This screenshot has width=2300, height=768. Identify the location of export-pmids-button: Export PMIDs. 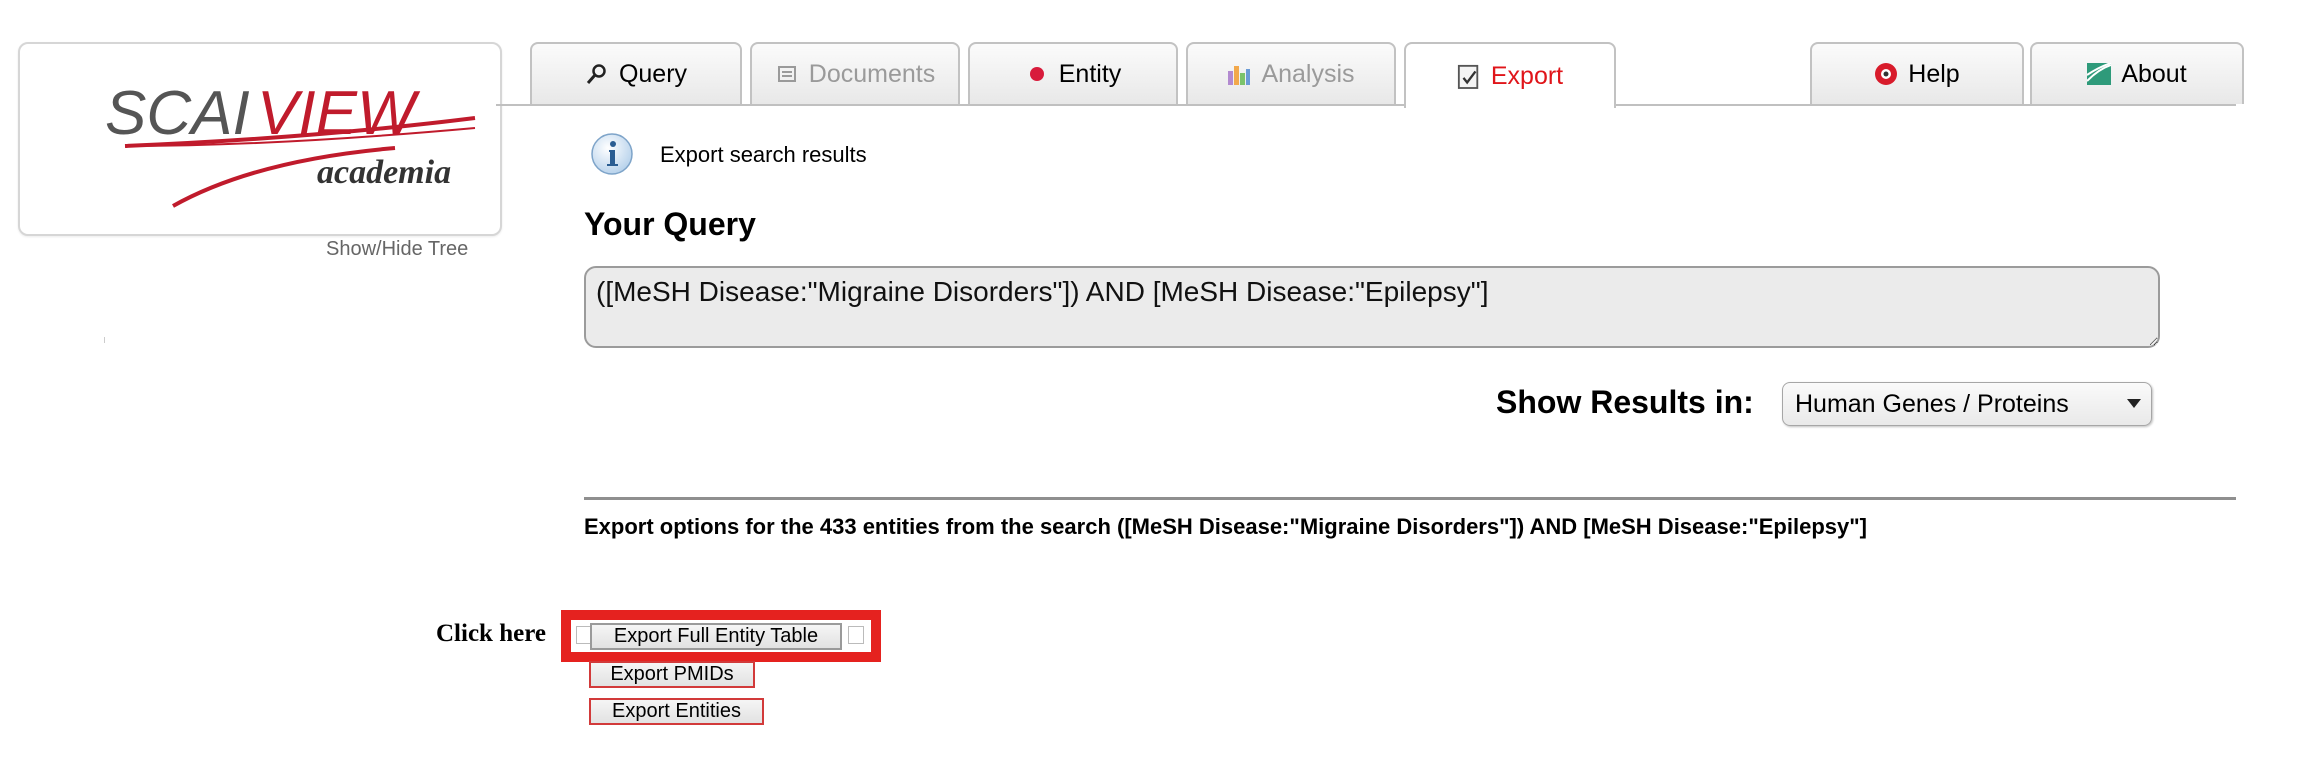
(672, 674).